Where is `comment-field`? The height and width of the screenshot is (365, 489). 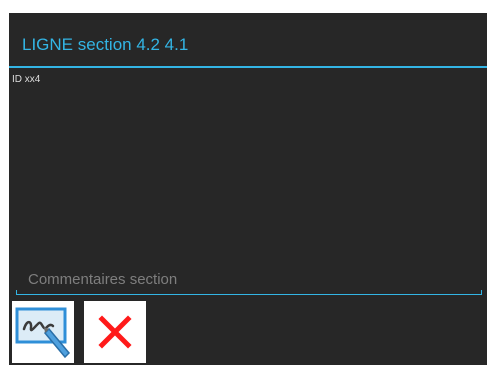
comment-field is located at coordinates (250, 280).